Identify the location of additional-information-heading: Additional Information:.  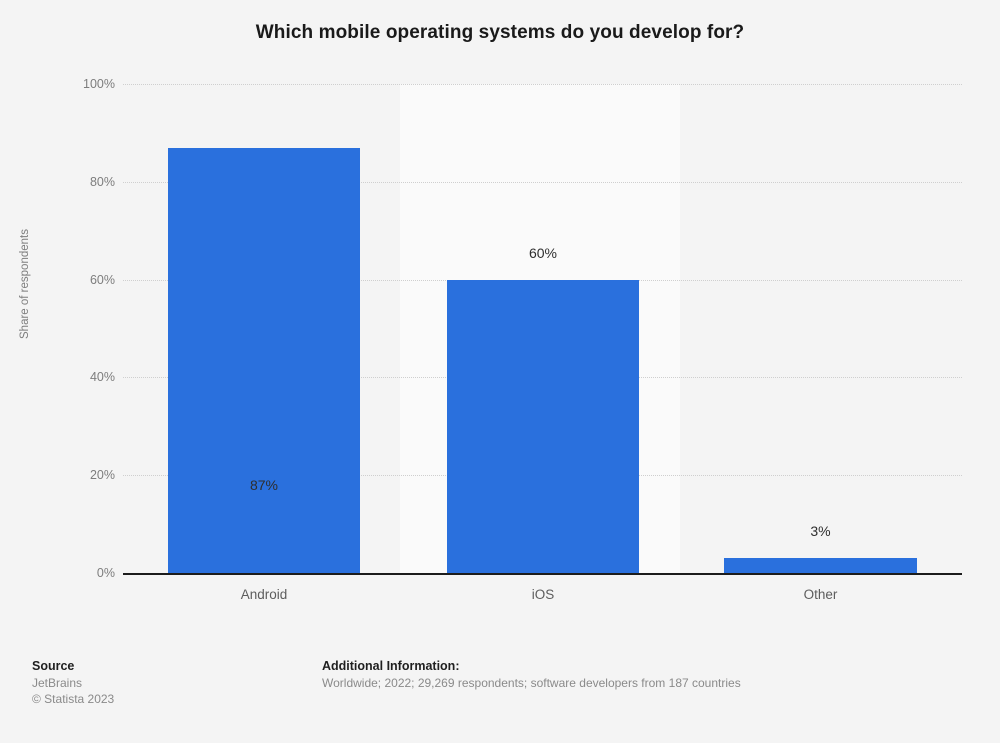
(391, 666).